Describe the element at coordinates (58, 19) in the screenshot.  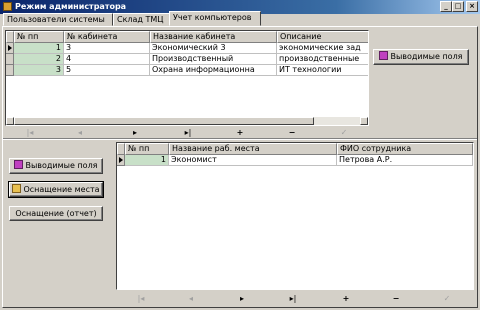
I see `tab-users: Пользователи системы` at that location.